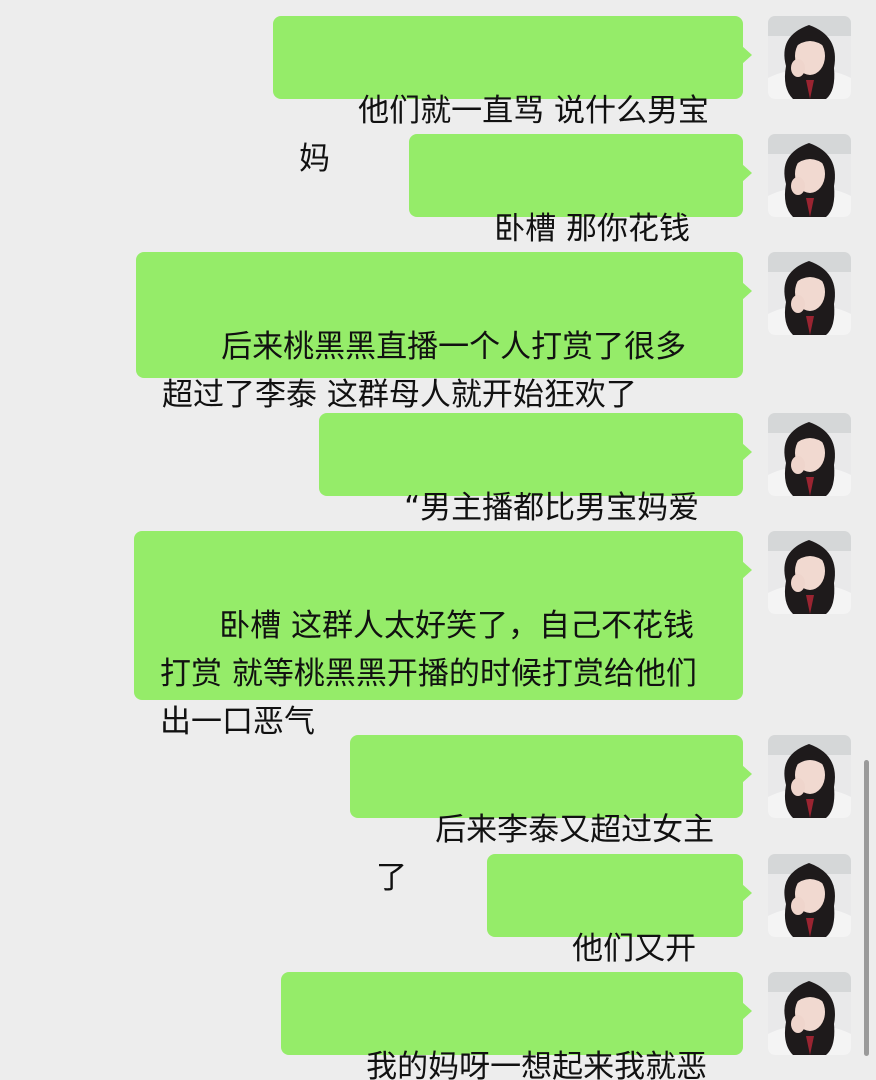 This screenshot has width=876, height=1080. I want to click on message-bubble: 他们就一直骂 说什么男宝妈, so click(512, 96).